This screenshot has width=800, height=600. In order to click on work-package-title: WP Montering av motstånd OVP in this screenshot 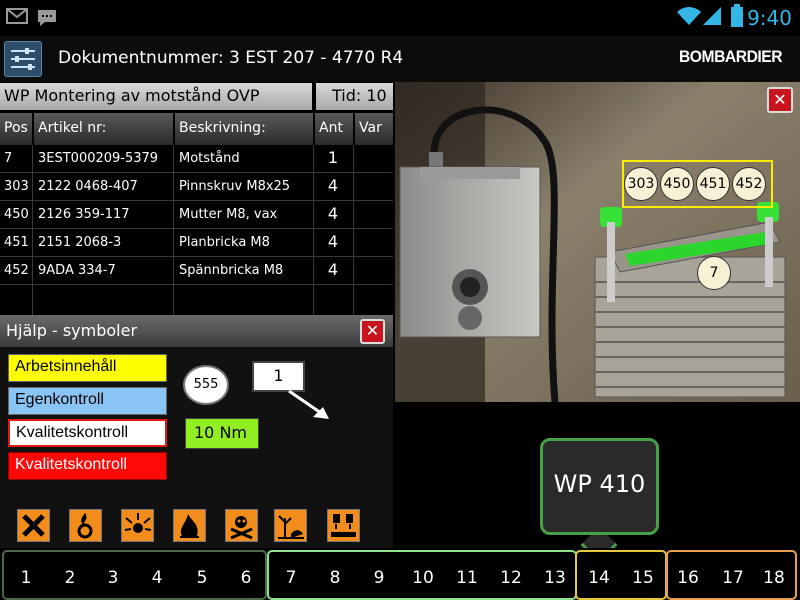, I will do `click(156, 96)`.